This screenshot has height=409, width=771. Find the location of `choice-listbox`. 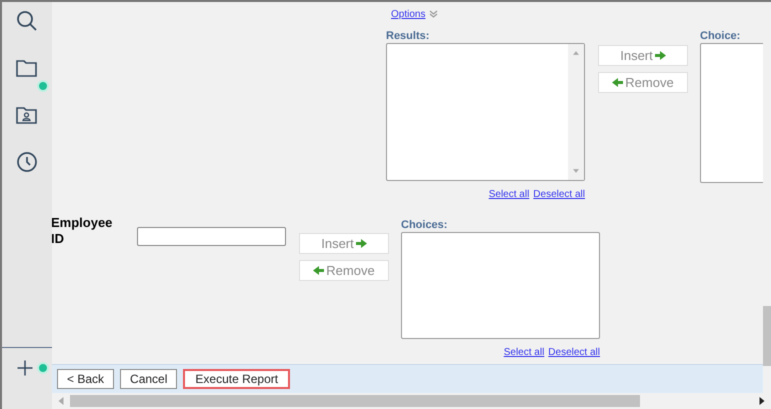

choice-listbox is located at coordinates (731, 113).